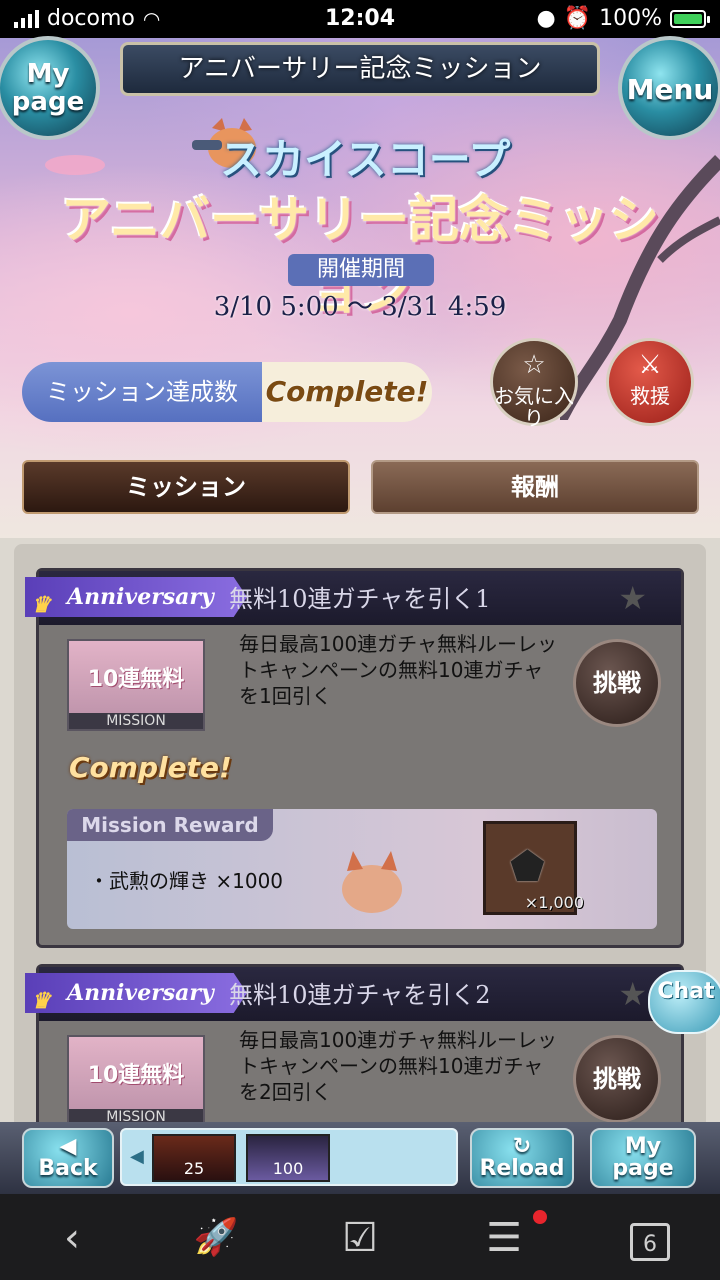 This screenshot has height=1280, width=720. Describe the element at coordinates (365, 159) in the screenshot. I see `event-brand: スカイスコープ` at that location.